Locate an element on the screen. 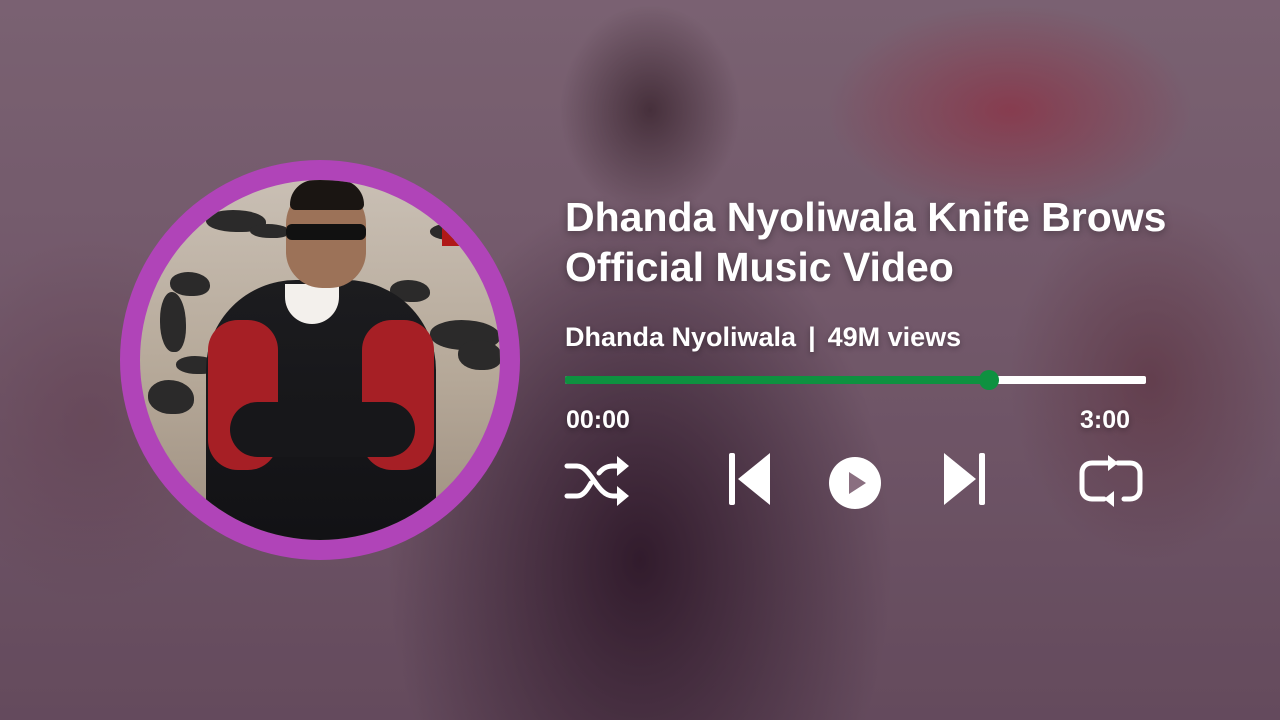 The height and width of the screenshot is (720, 1280). duration: 3:00 is located at coordinates (1105, 420).